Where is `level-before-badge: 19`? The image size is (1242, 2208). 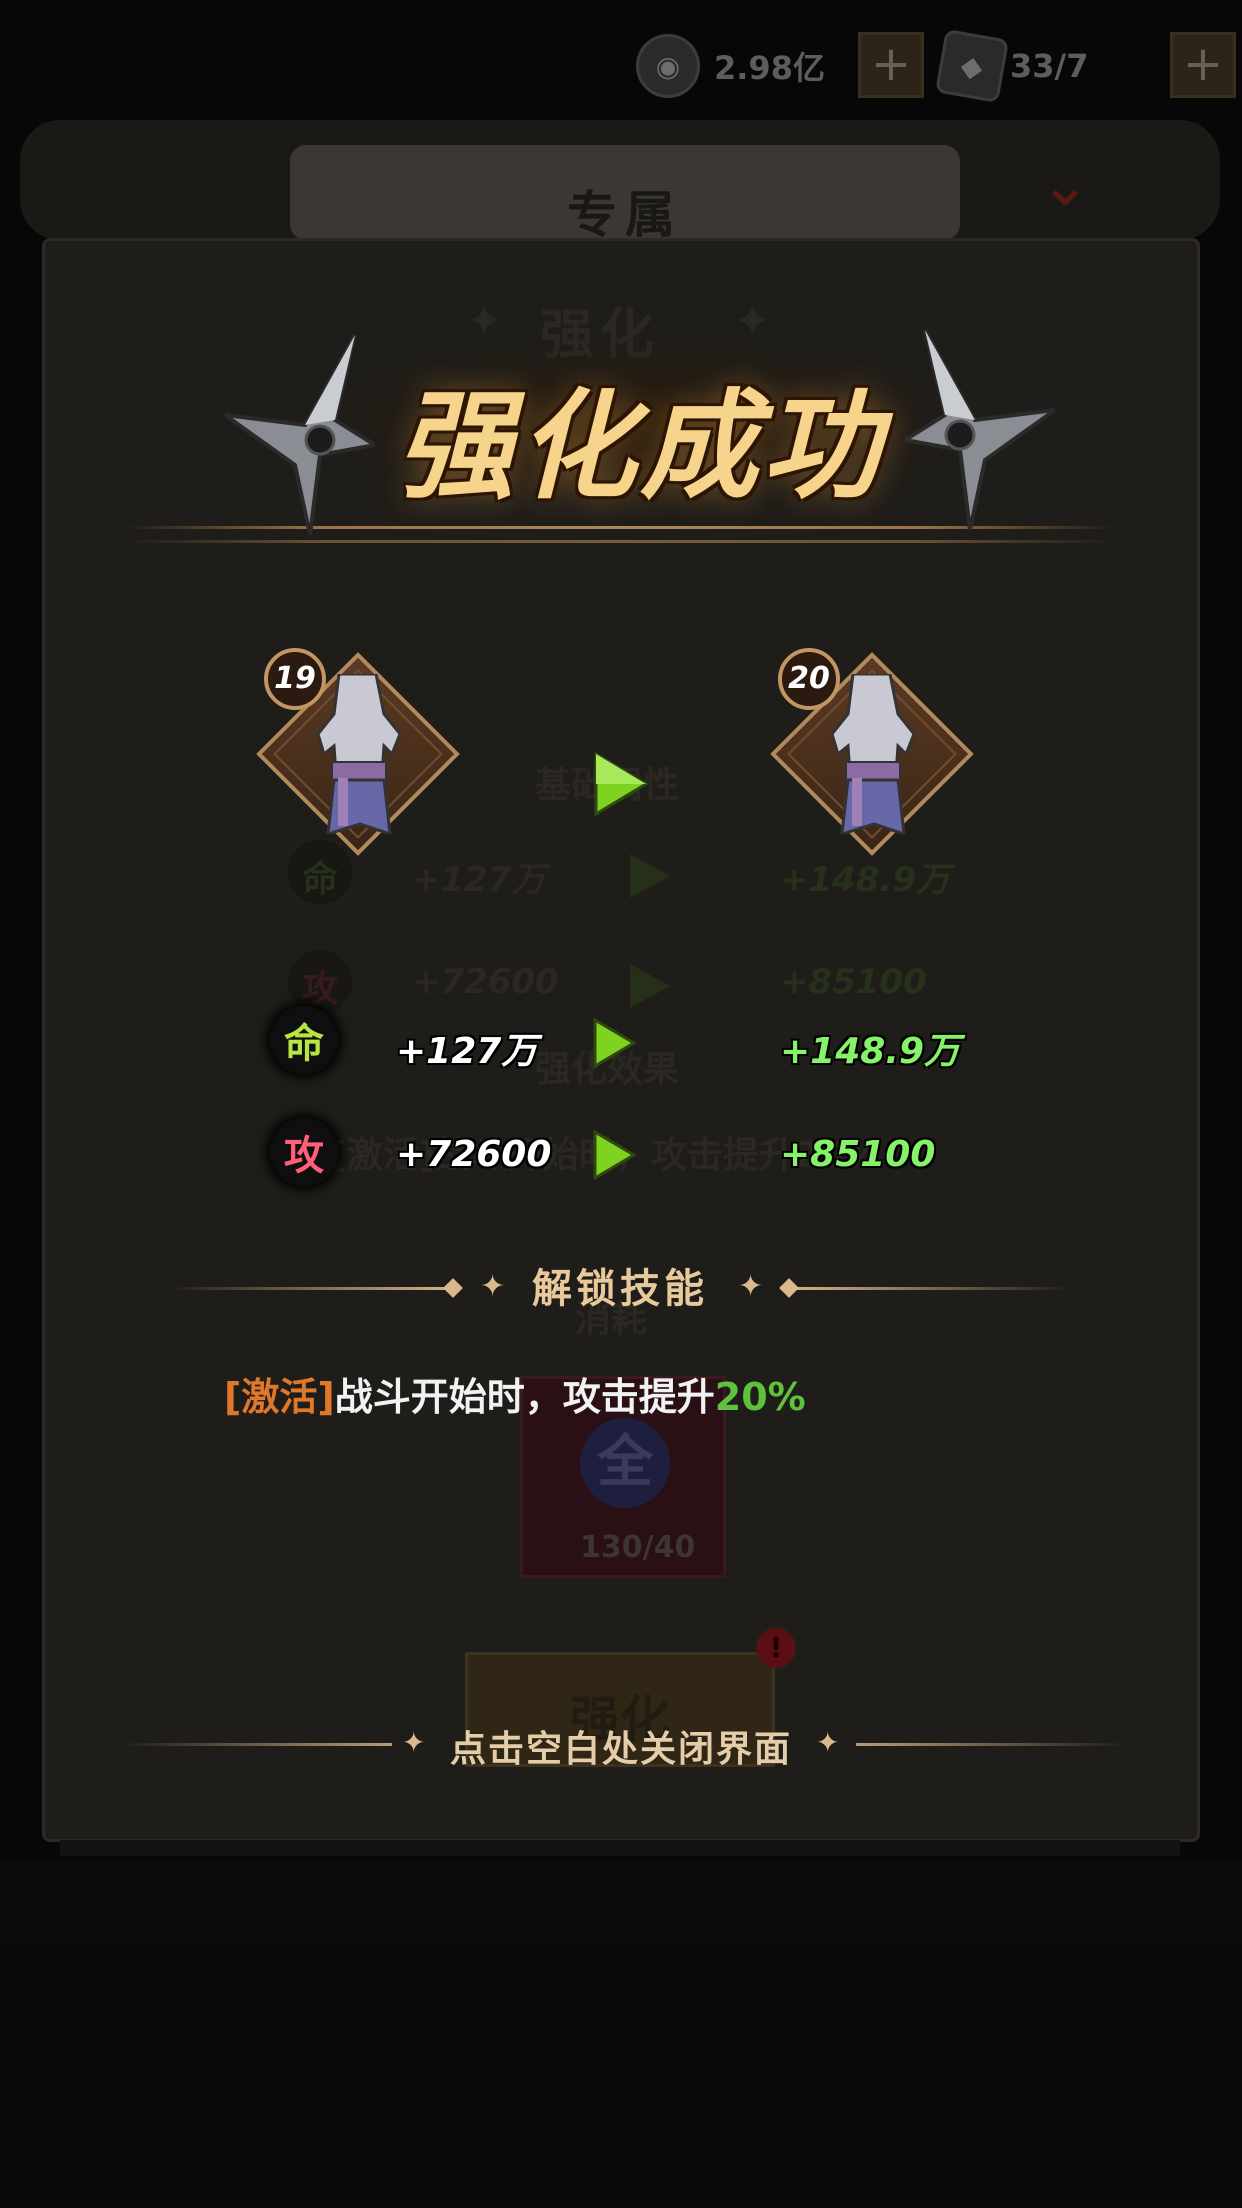
level-before-badge: 19 is located at coordinates (295, 679).